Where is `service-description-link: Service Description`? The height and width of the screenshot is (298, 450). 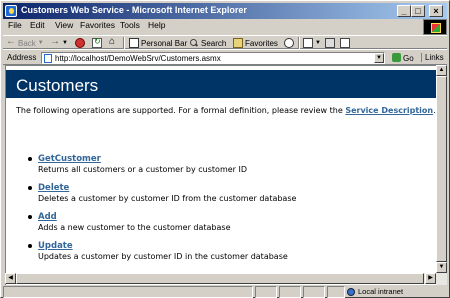 service-description-link: Service Description is located at coordinates (389, 110).